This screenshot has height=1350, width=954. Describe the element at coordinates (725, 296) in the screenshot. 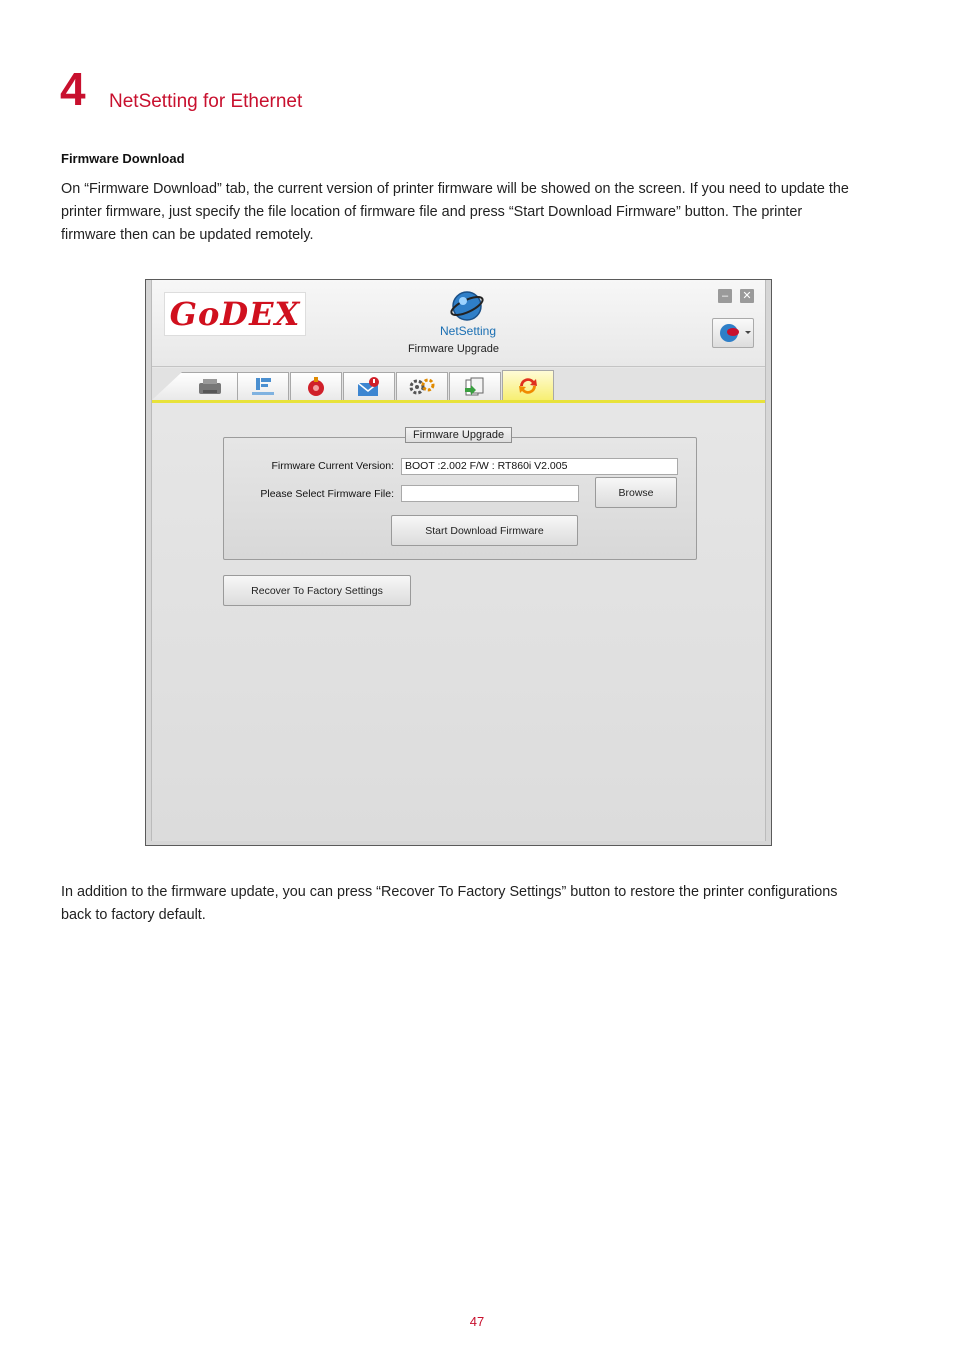

I see `minimize-button: –` at that location.